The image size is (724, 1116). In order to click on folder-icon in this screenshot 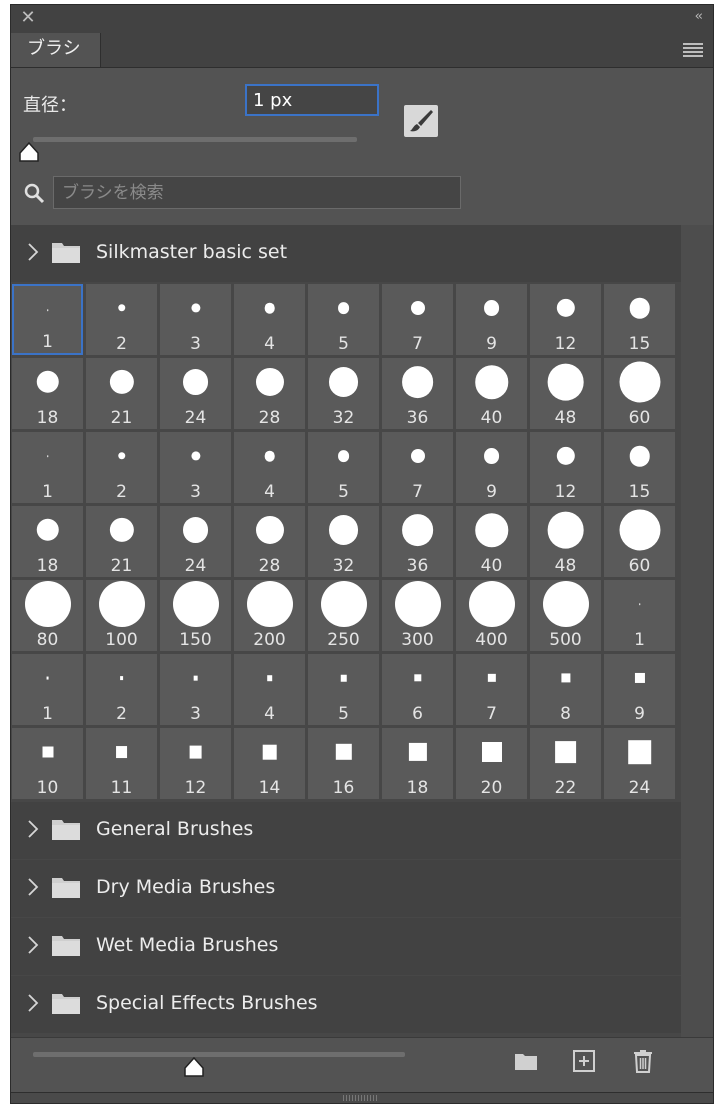, I will do `click(526, 1061)`.